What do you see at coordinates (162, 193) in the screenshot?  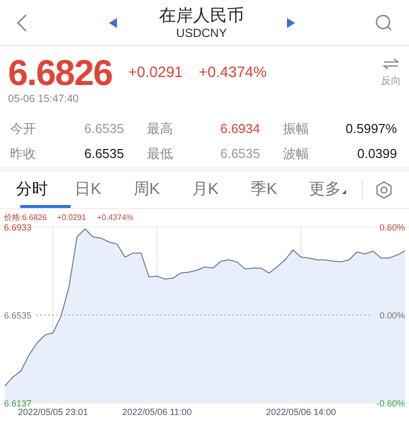 I see `chart-tab: 周K` at bounding box center [162, 193].